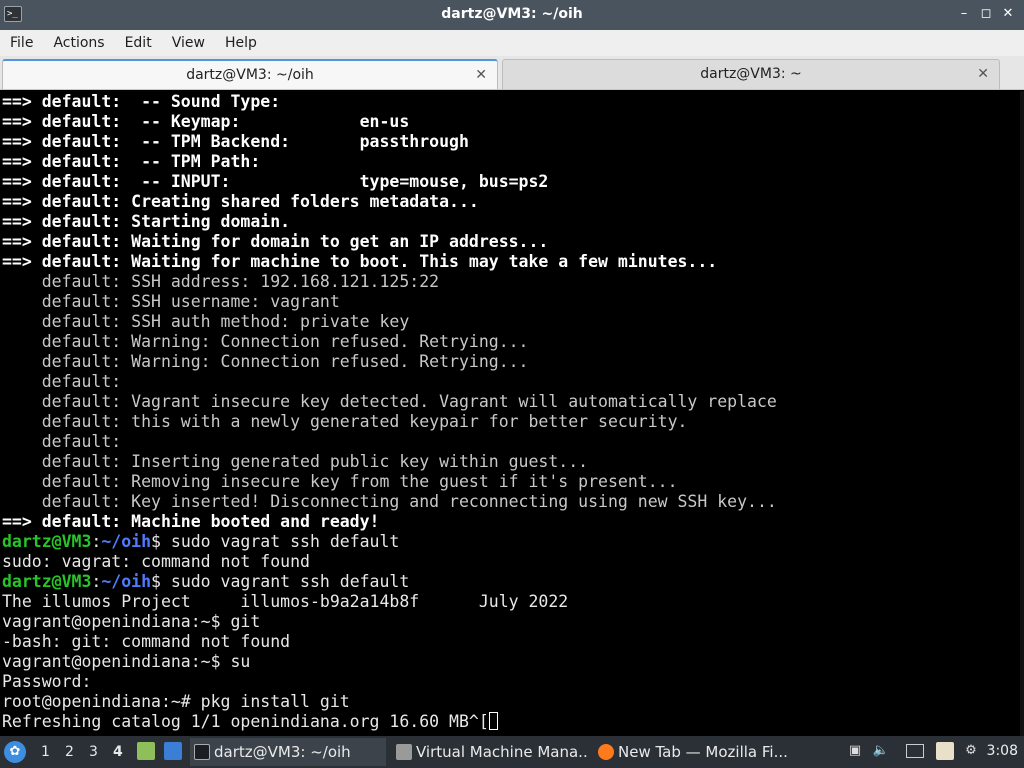 This screenshot has height=768, width=1024. I want to click on terminal-text: Password:, so click(47, 681).